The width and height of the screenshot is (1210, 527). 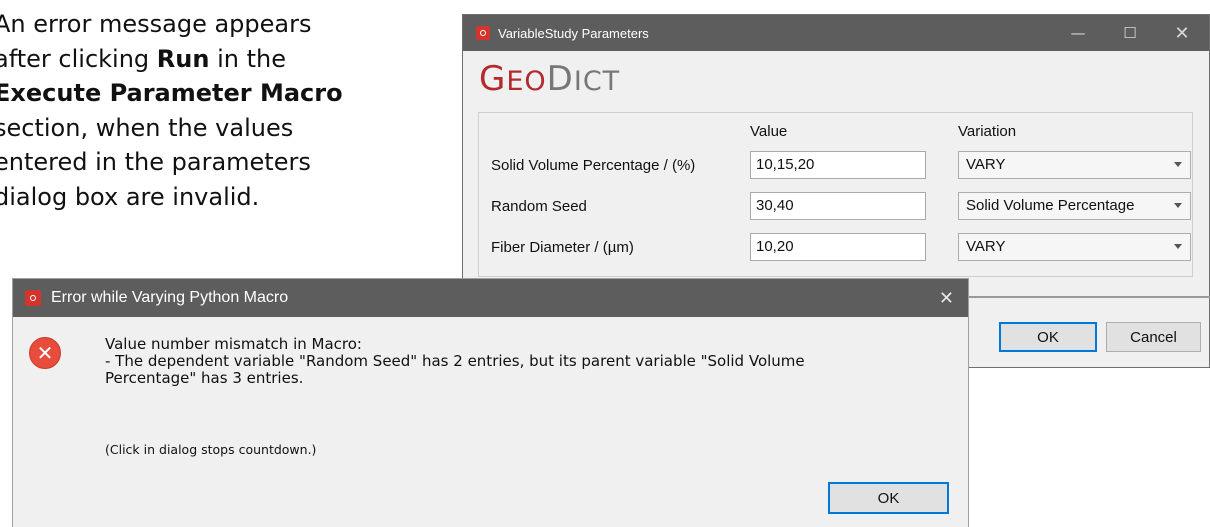 I want to click on minimize-icon: —, so click(x=1078, y=33).